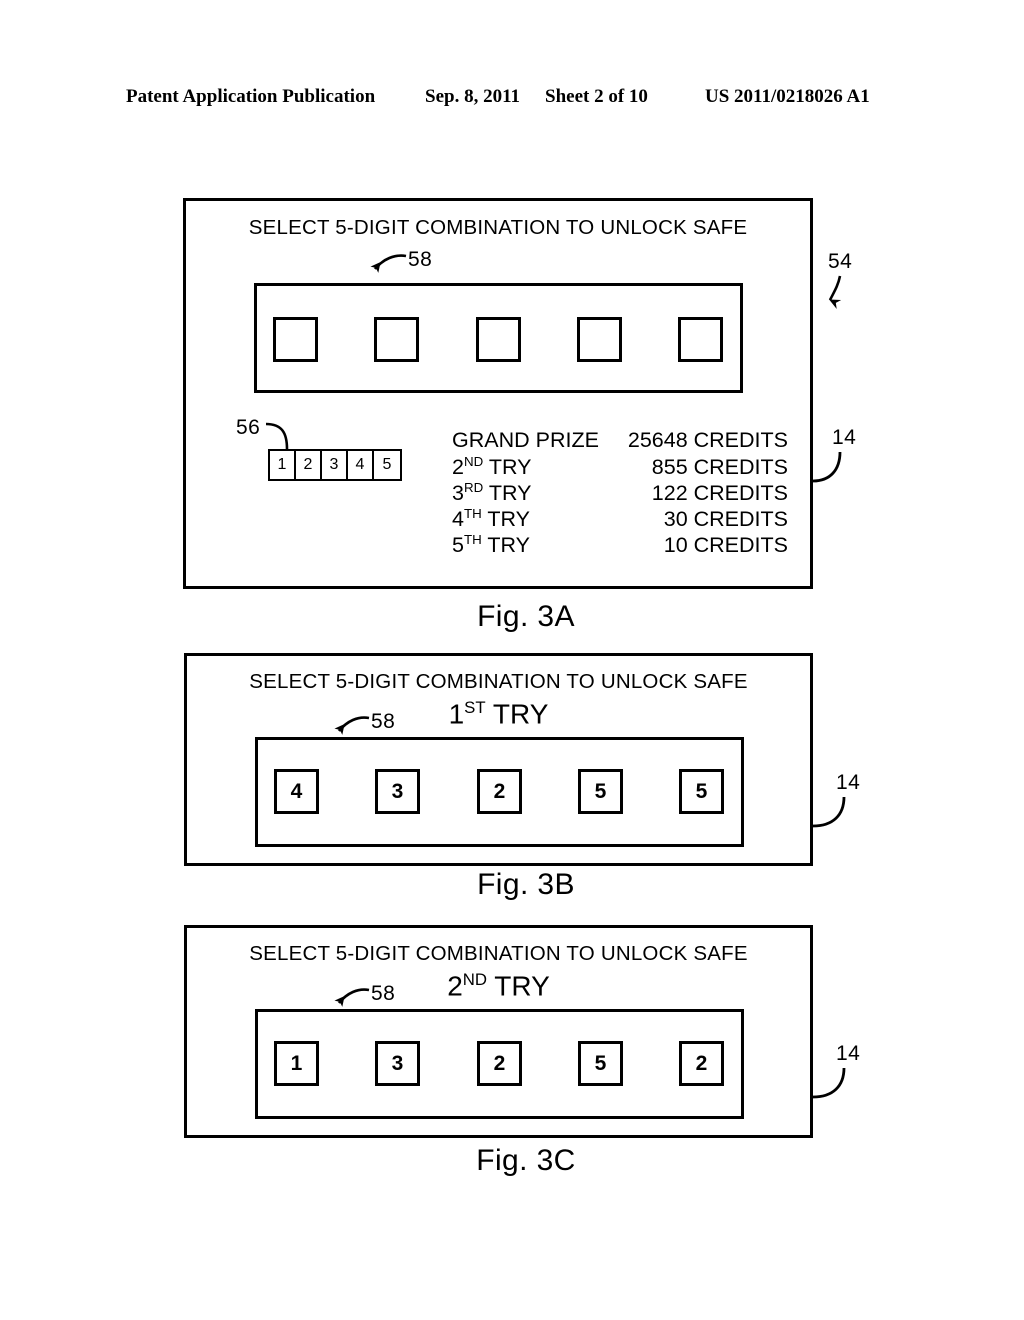 The width and height of the screenshot is (1024, 1320). I want to click on prize-value: 30 CREDITS, so click(725, 518).